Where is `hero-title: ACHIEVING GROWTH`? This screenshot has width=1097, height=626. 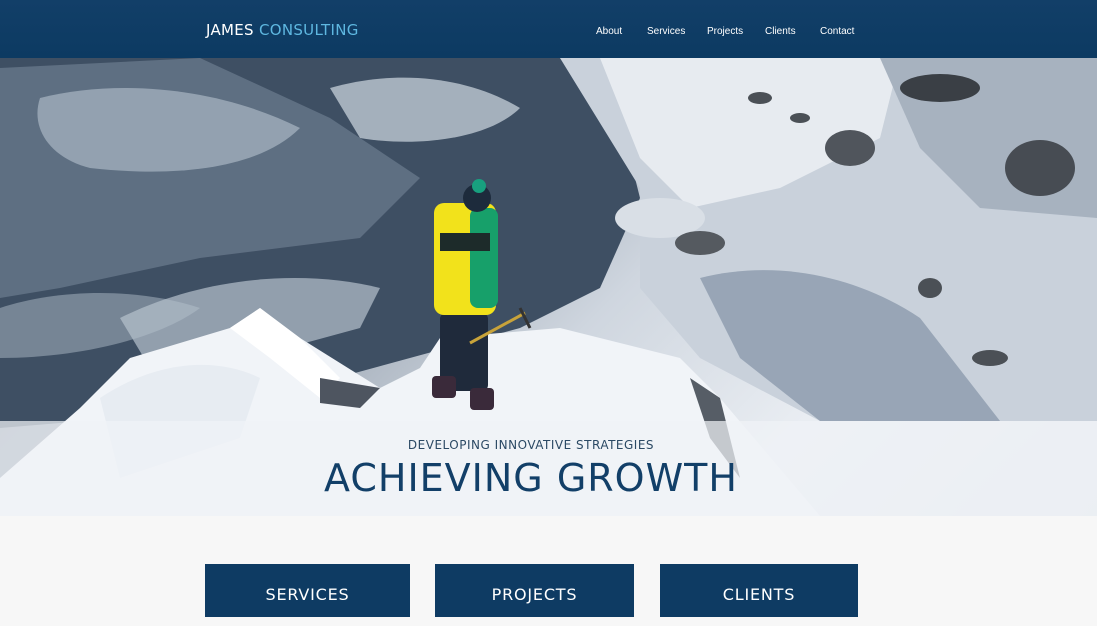
hero-title: ACHIEVING GROWTH is located at coordinates (531, 478).